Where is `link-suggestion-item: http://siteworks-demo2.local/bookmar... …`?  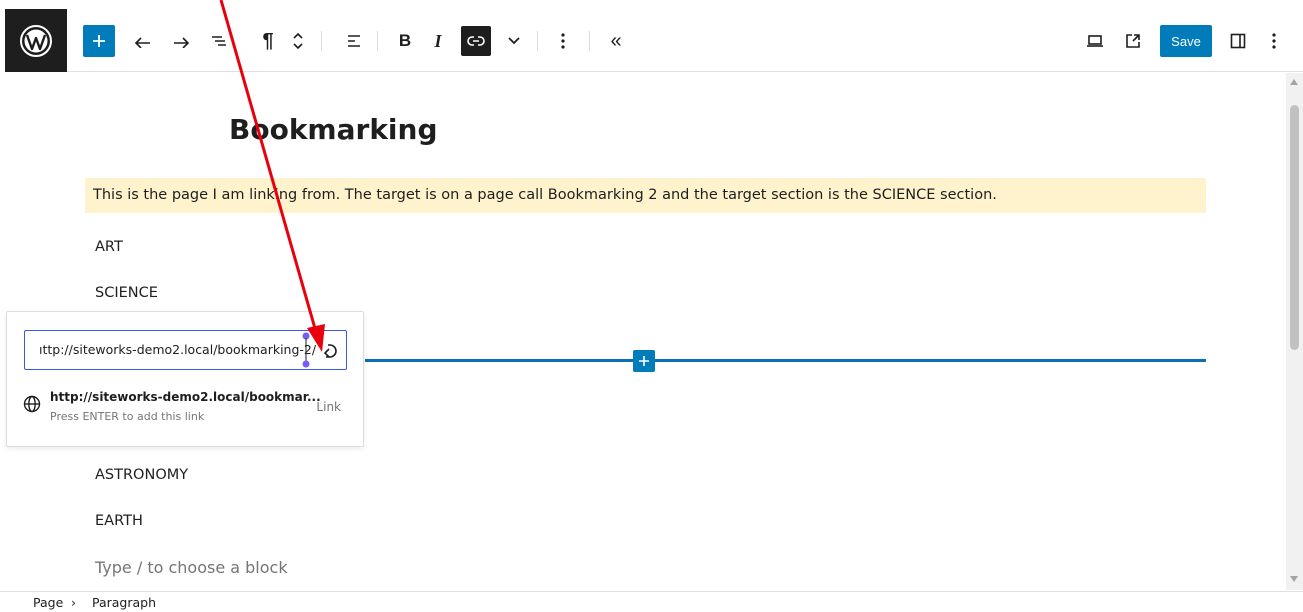
link-suggestion-item: http://siteworks-demo2.local/bookmar... … is located at coordinates (188, 407).